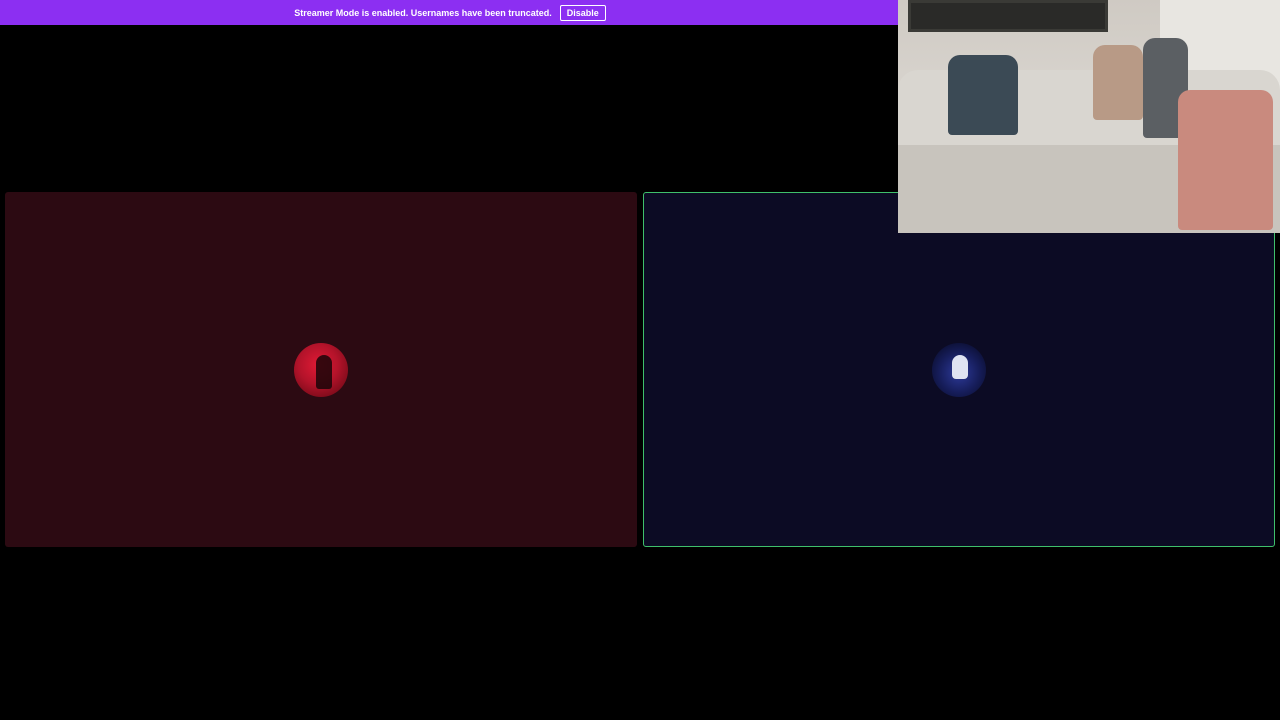 The image size is (1280, 720). Describe the element at coordinates (1089, 116) in the screenshot. I see `webcam-overlay` at that location.